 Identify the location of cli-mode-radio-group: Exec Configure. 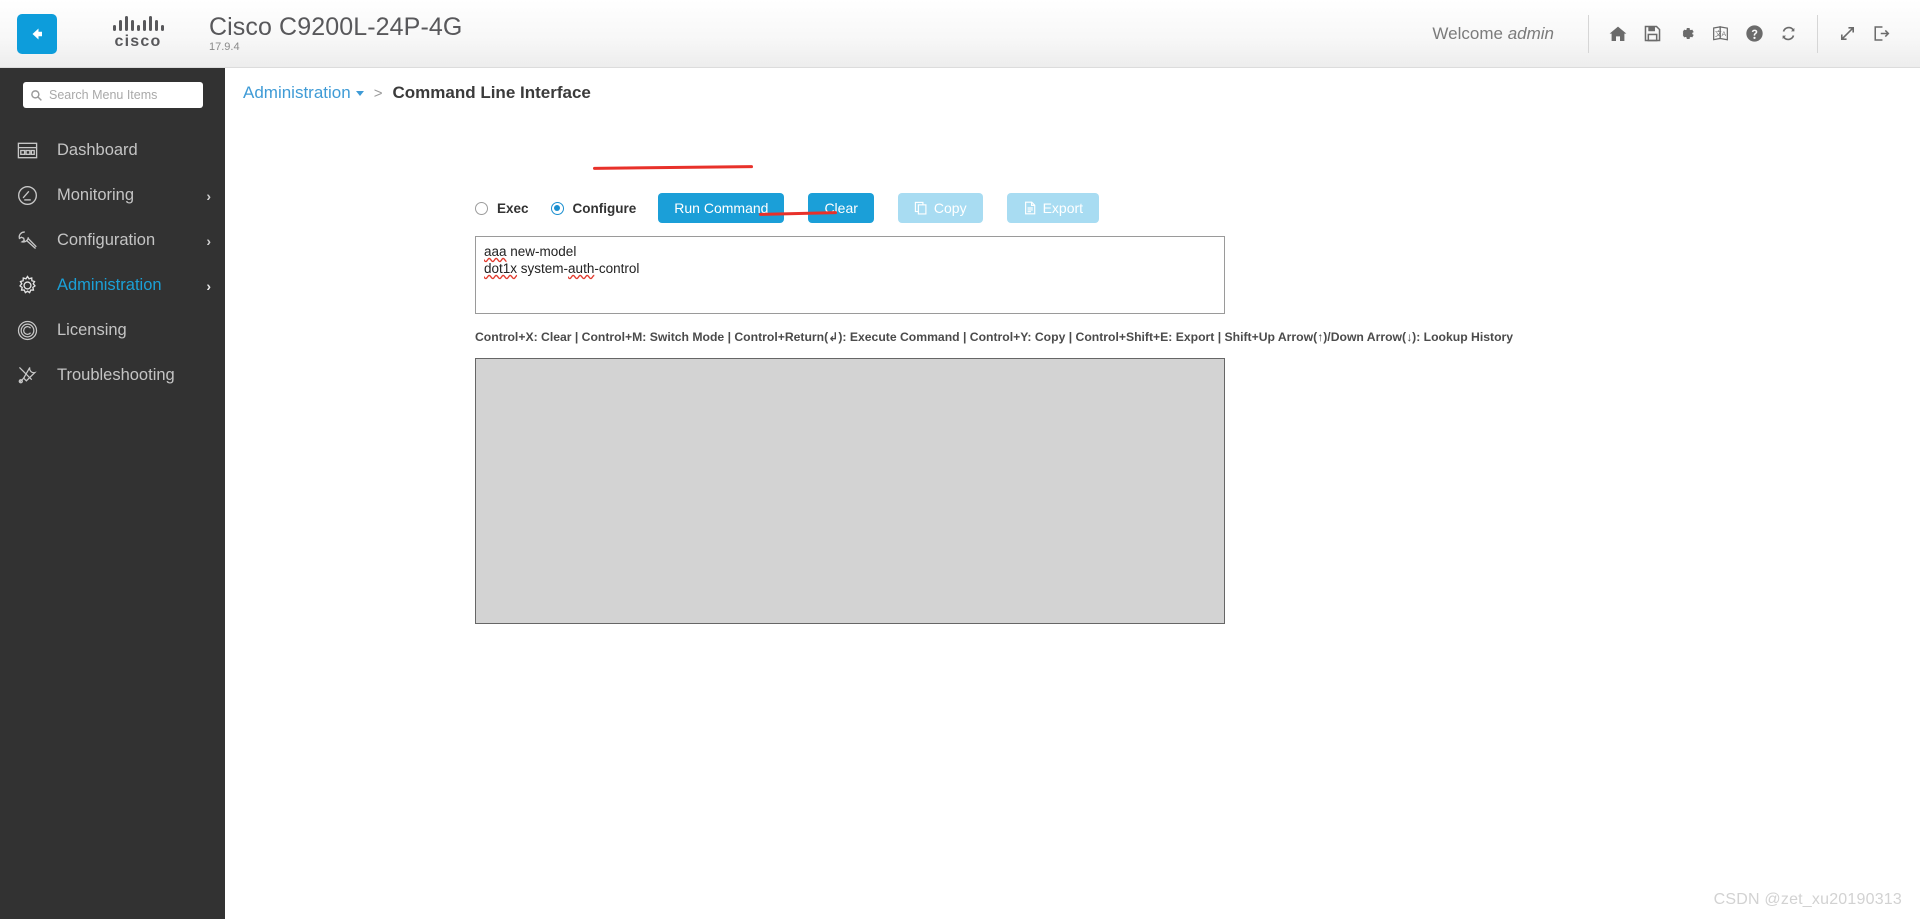
(566, 208).